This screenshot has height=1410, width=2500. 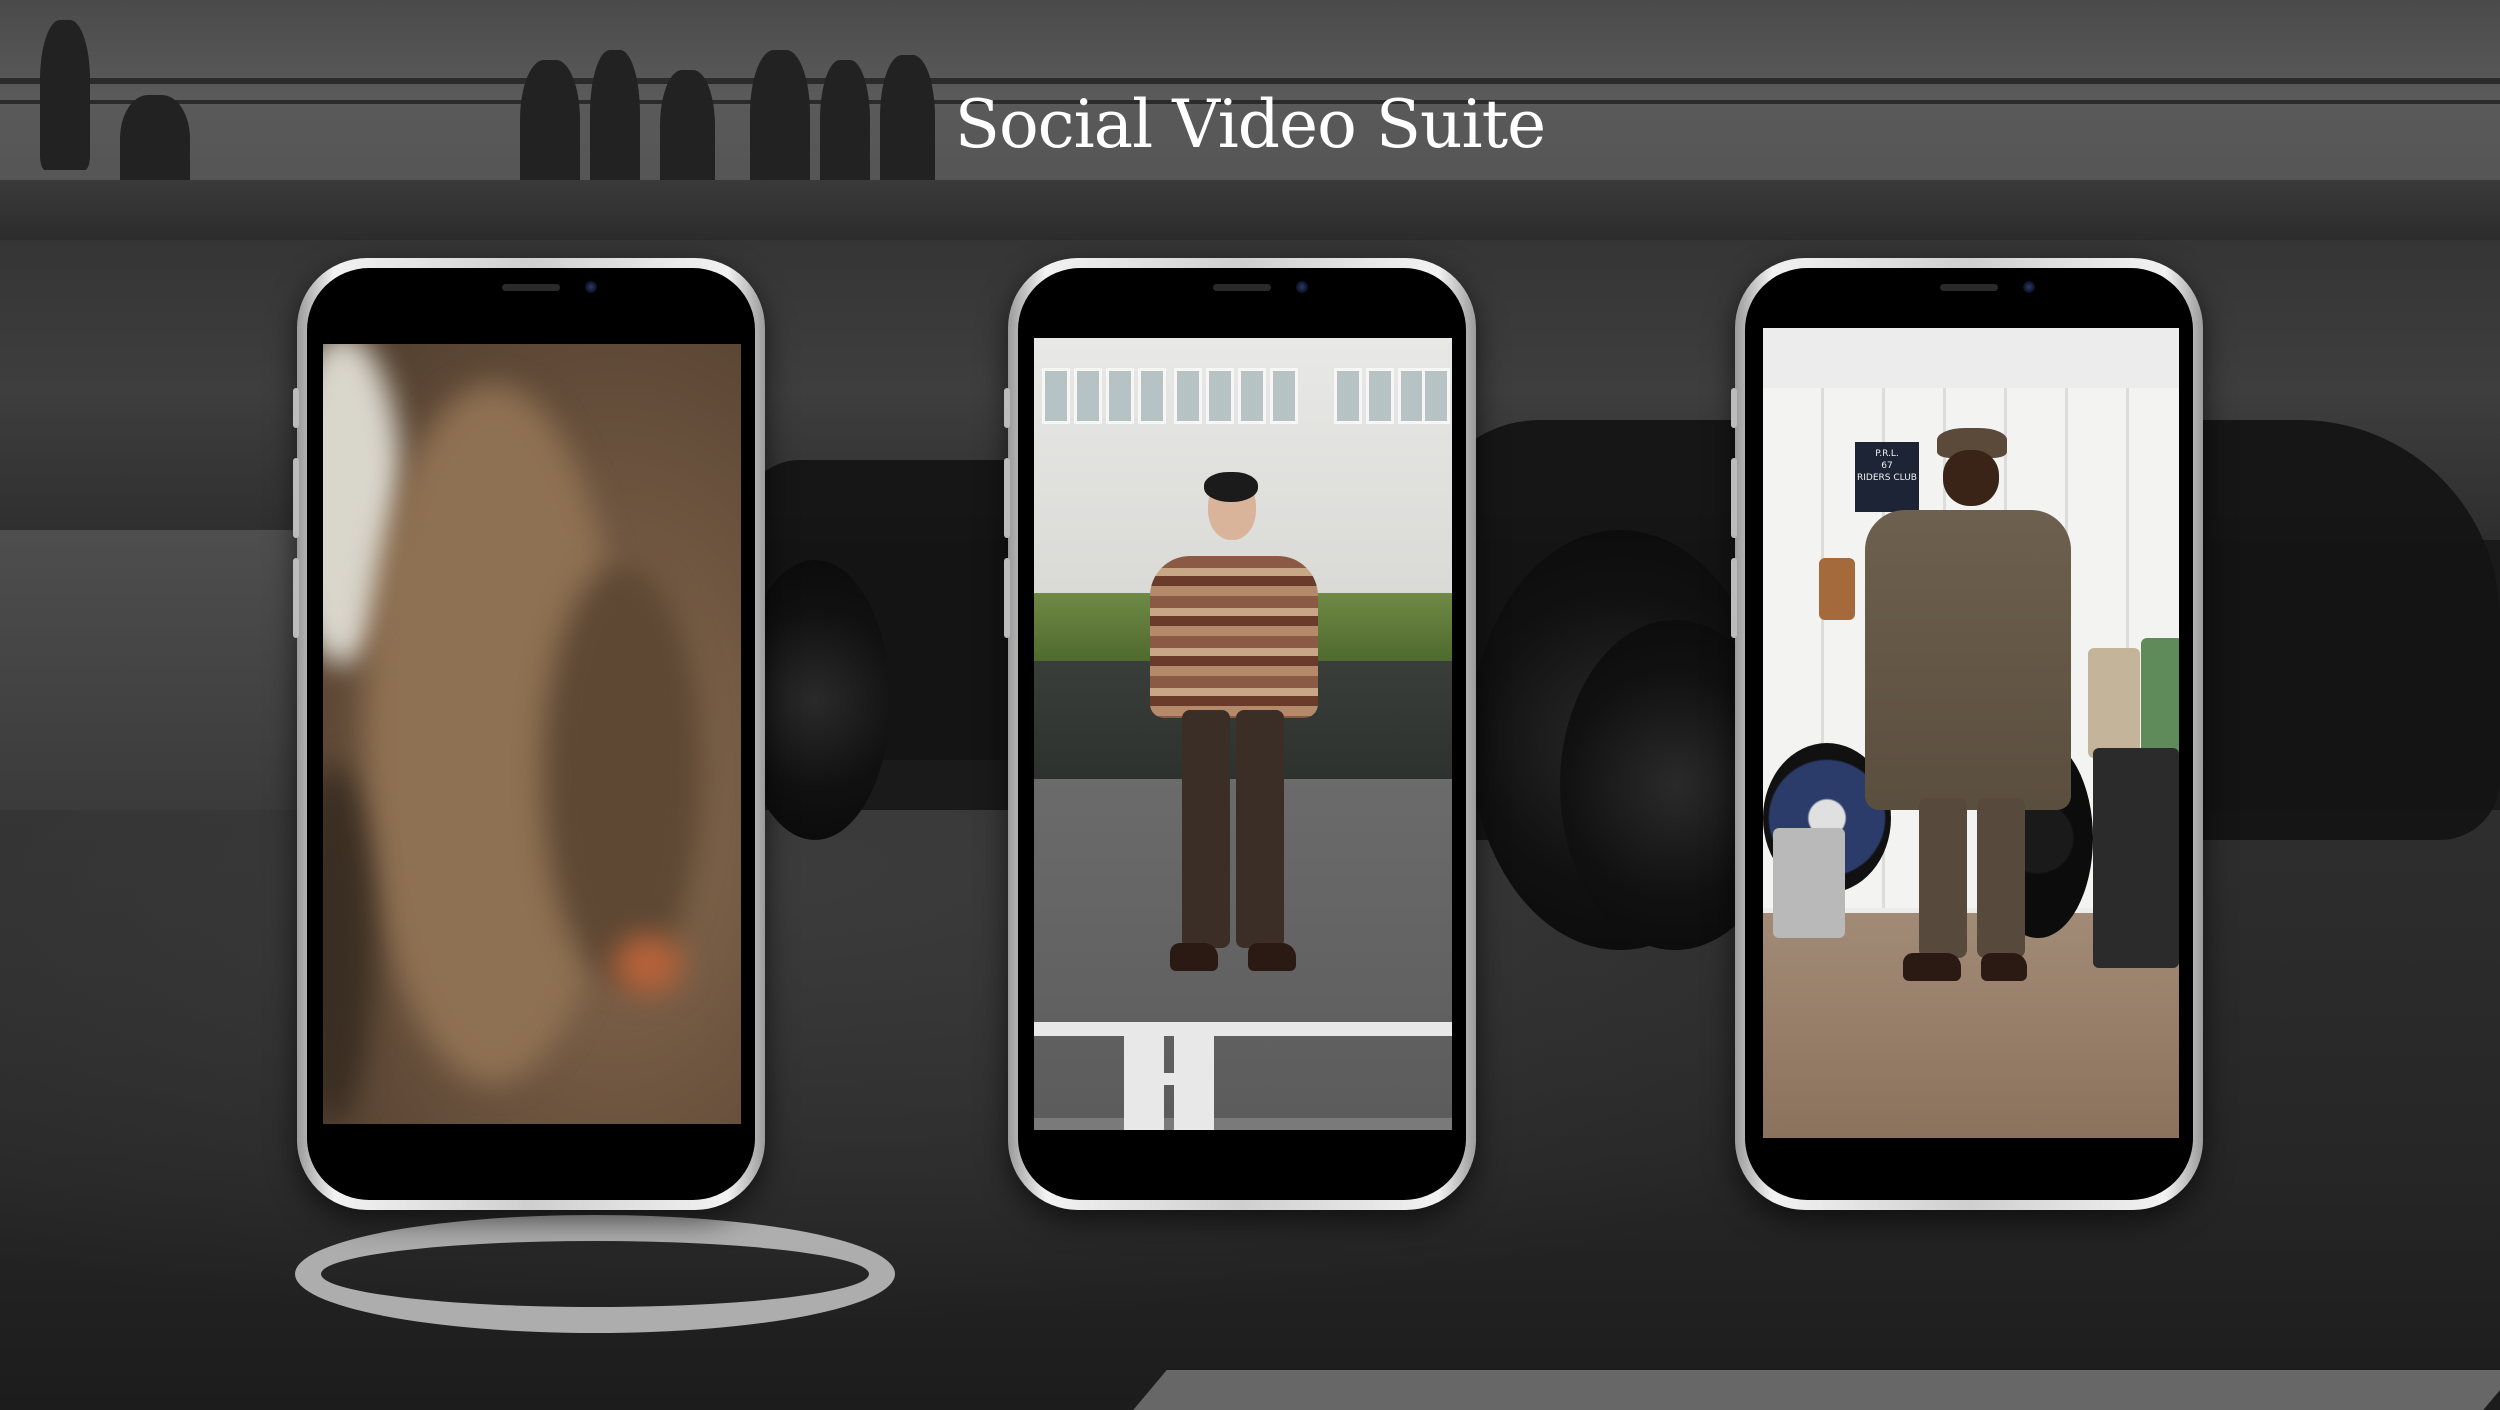 What do you see at coordinates (1250, 81) in the screenshot?
I see `background-rail` at bounding box center [1250, 81].